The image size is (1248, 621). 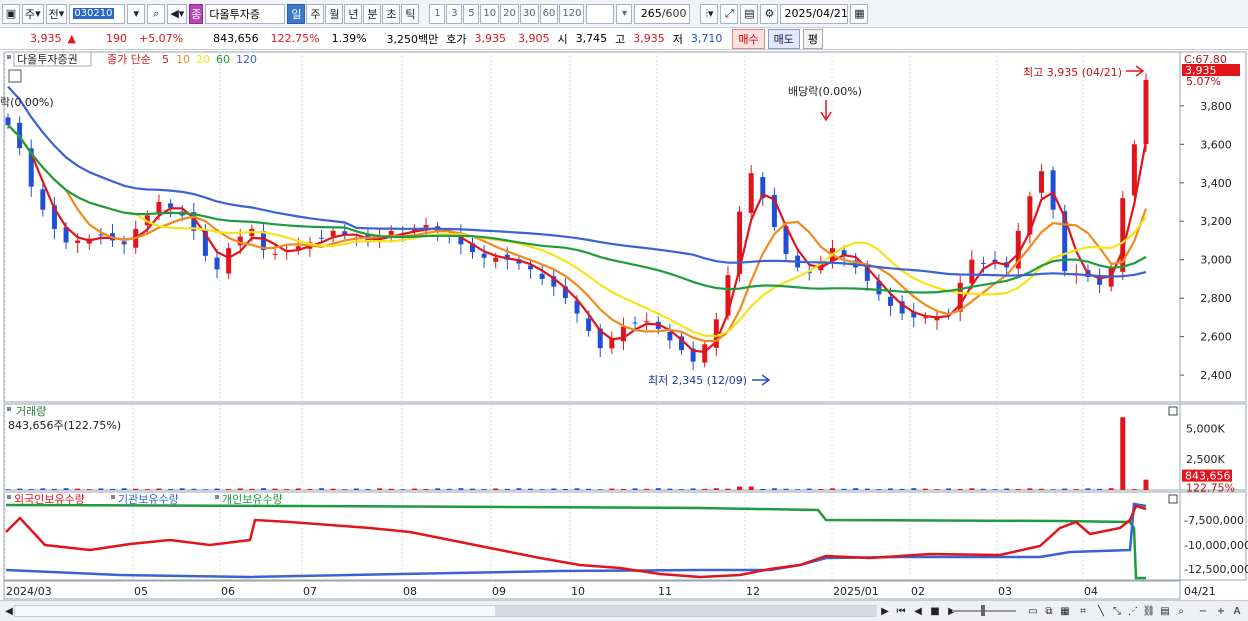 What do you see at coordinates (11, 13) in the screenshot?
I see `chart-config-icon: ▣` at bounding box center [11, 13].